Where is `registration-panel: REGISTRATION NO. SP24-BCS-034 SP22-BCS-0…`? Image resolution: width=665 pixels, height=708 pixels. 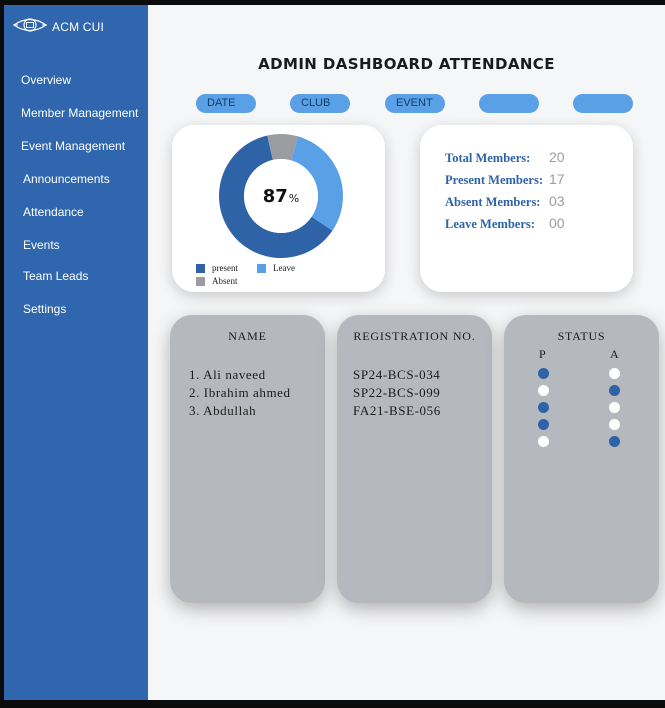 registration-panel: REGISTRATION NO. SP24-BCS-034 SP22-BCS-0… is located at coordinates (414, 459).